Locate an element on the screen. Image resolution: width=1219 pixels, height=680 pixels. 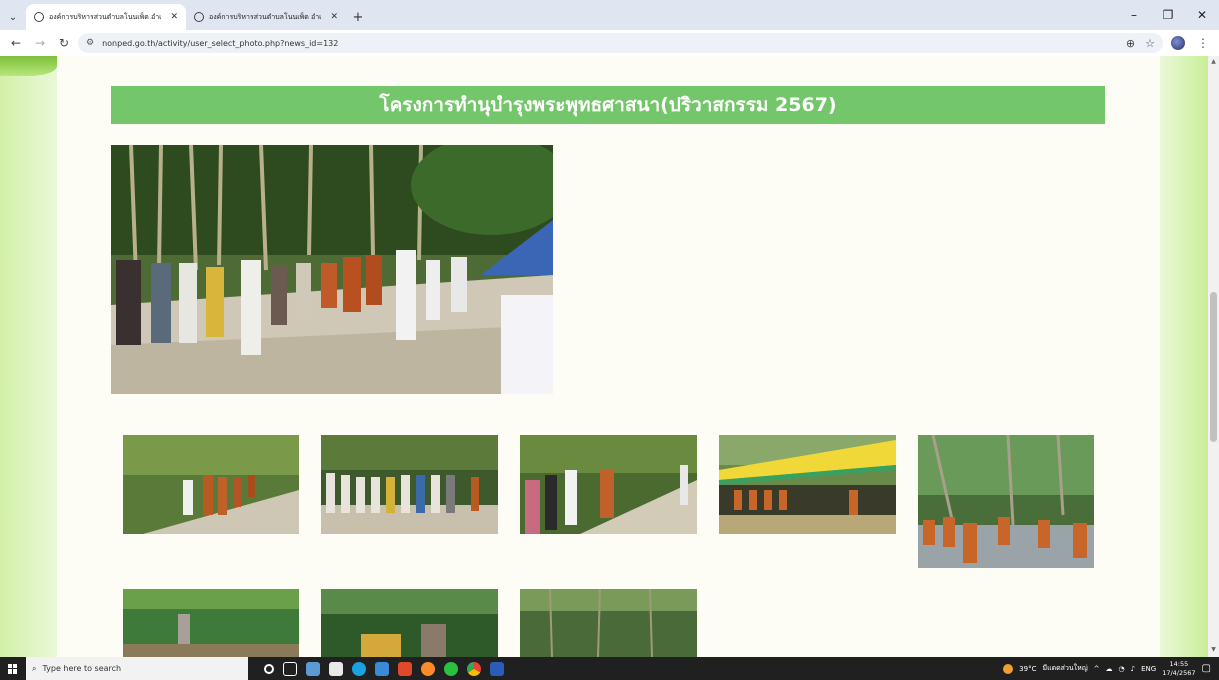
thumbnail-5-image is located at coordinates (1006, 501).